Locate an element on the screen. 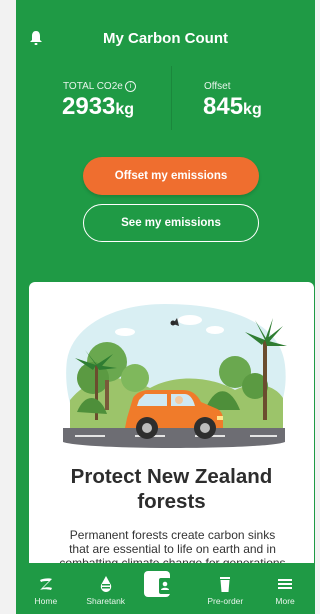 This screenshot has width=320, height=614. tab-sharetank-label: Sharetank is located at coordinates (106, 601).